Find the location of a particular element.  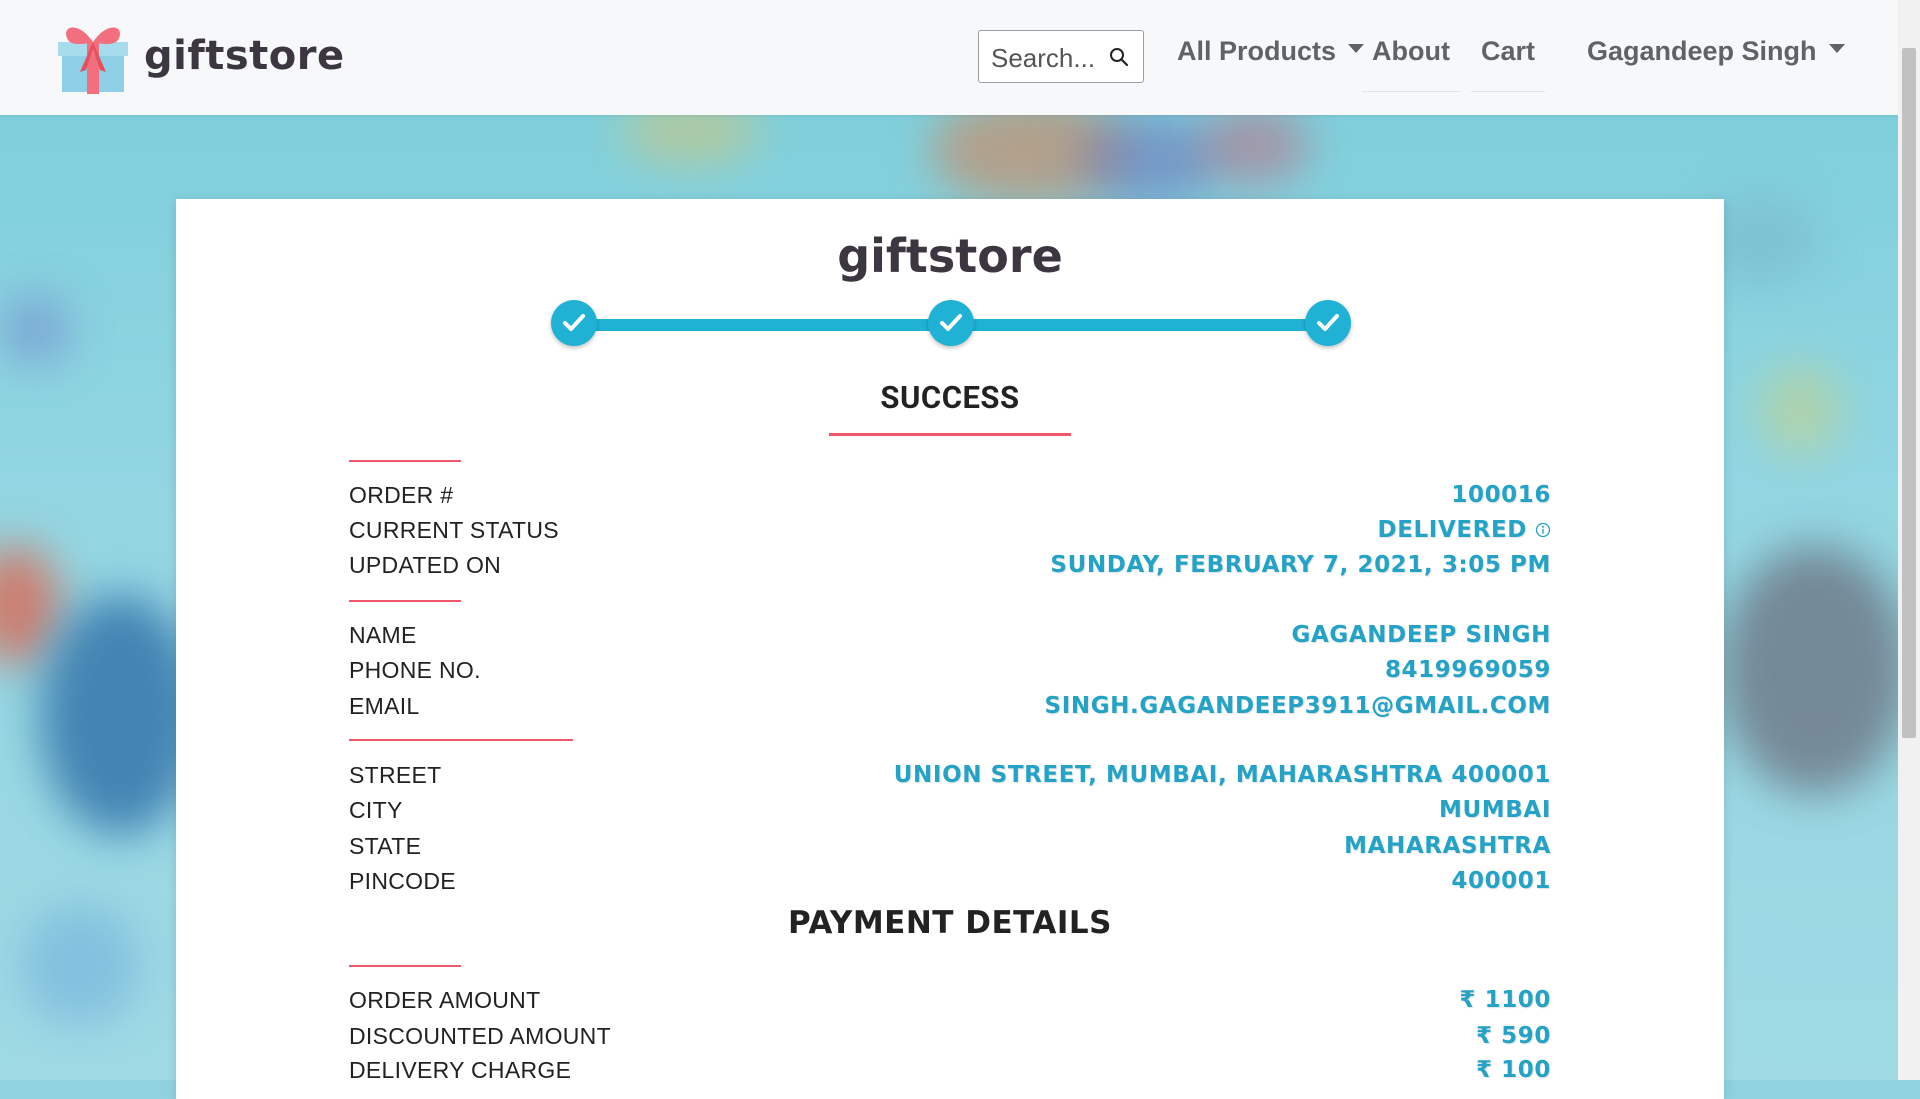

nav-about: About is located at coordinates (1411, 64).